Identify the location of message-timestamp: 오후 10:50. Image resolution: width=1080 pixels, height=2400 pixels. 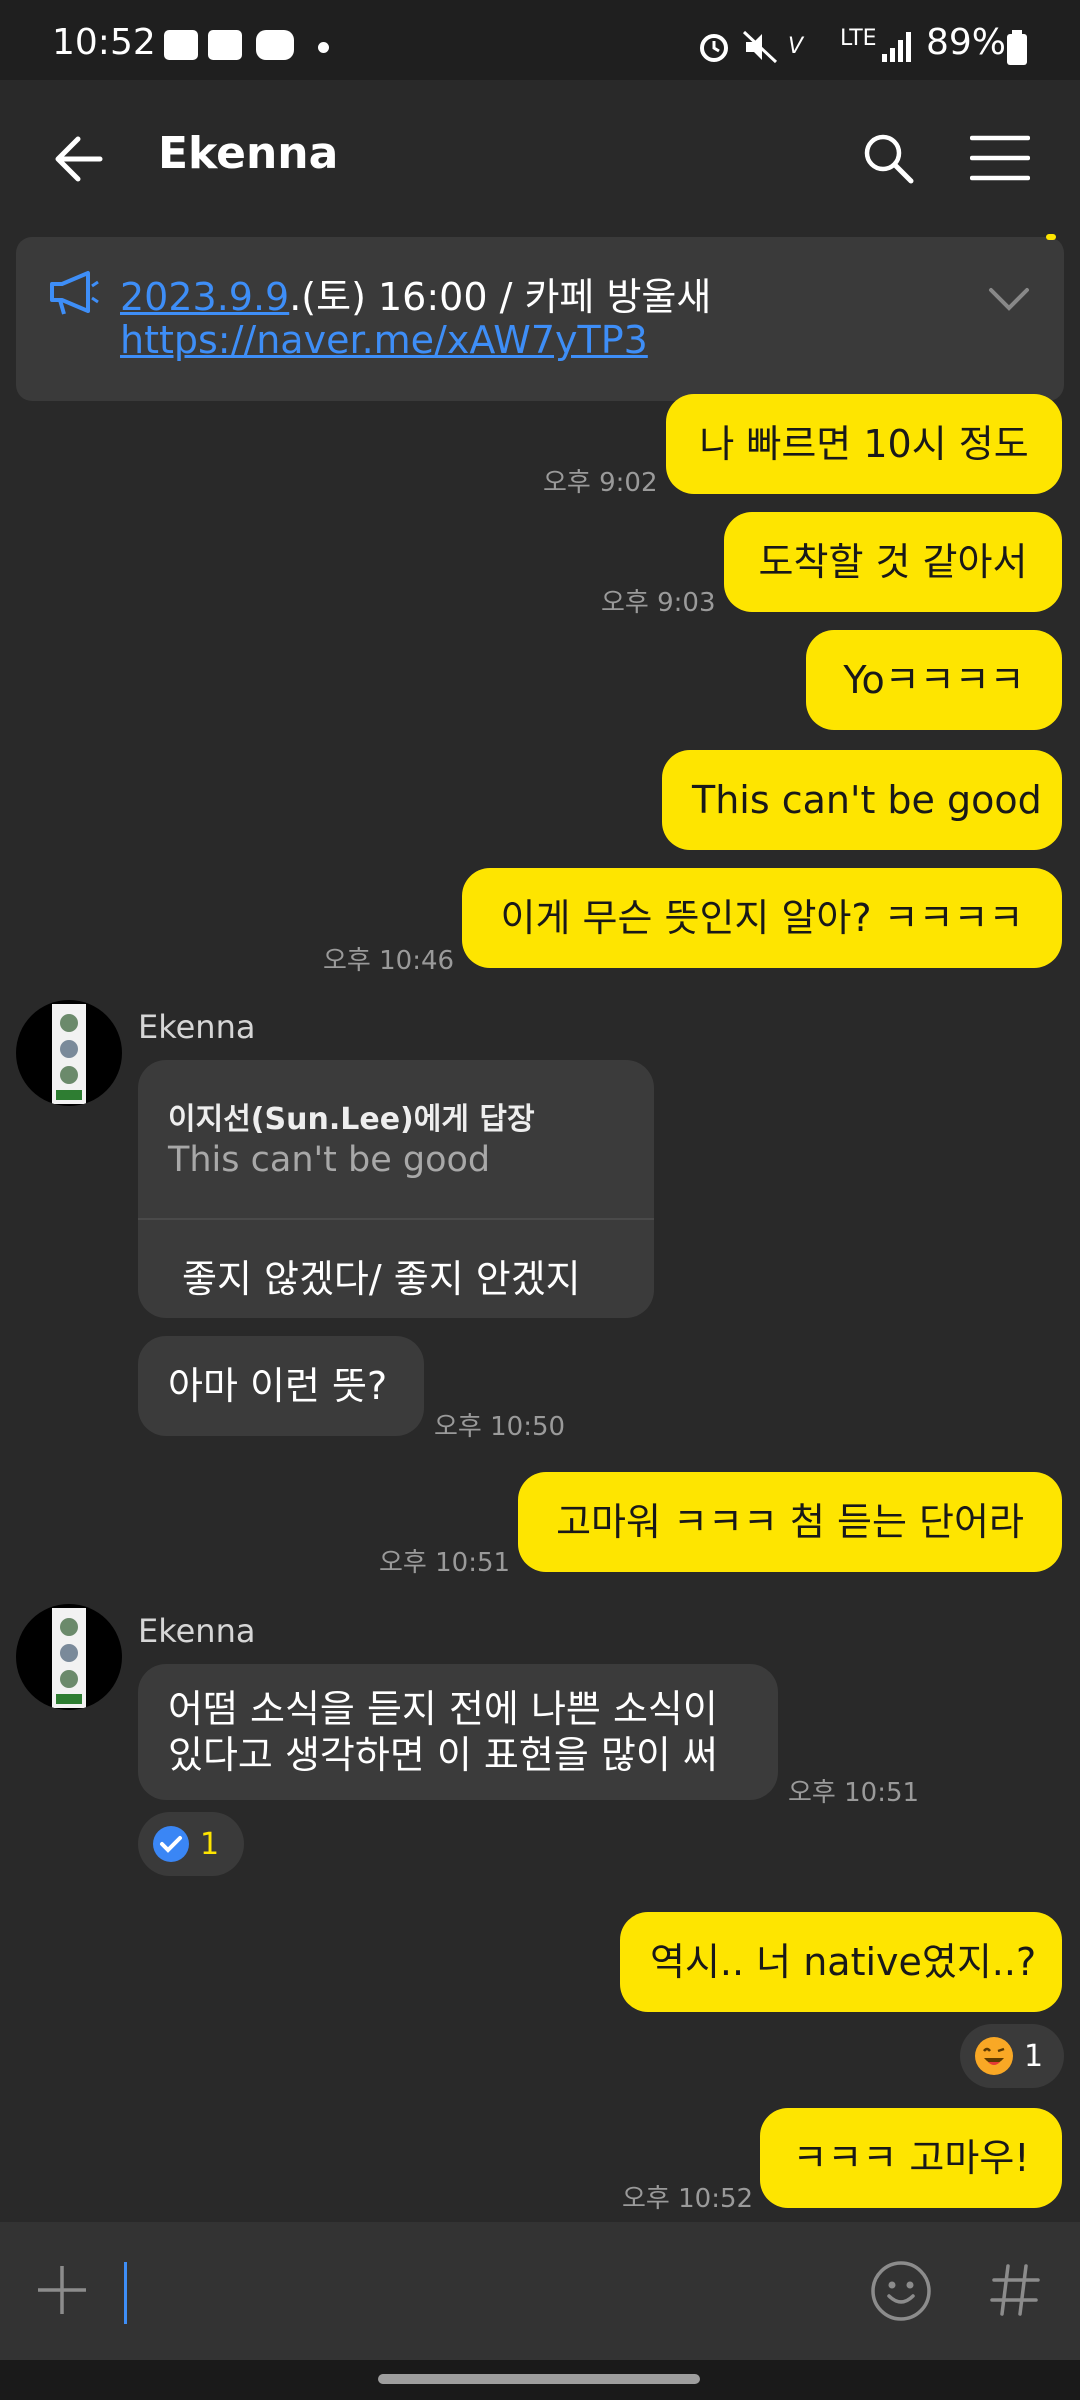
(500, 1427).